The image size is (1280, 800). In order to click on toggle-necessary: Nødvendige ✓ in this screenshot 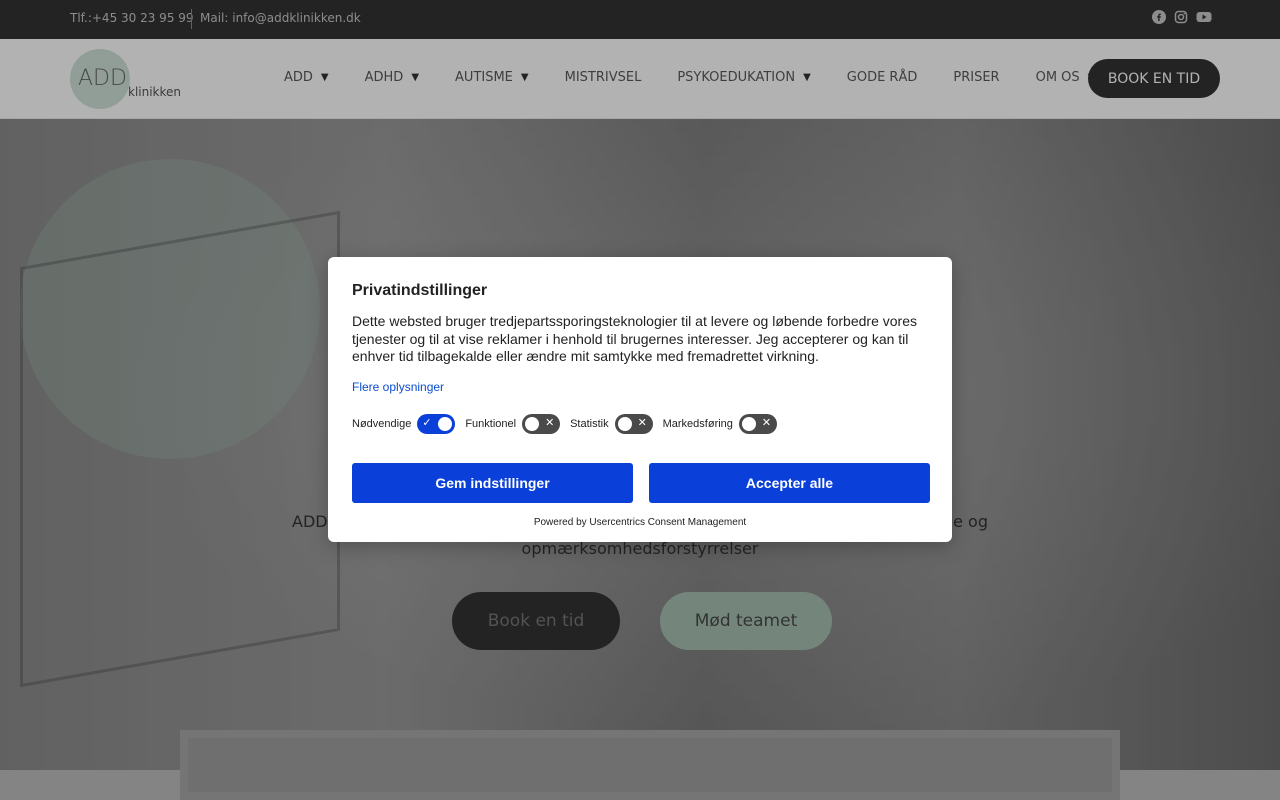, I will do `click(404, 424)`.